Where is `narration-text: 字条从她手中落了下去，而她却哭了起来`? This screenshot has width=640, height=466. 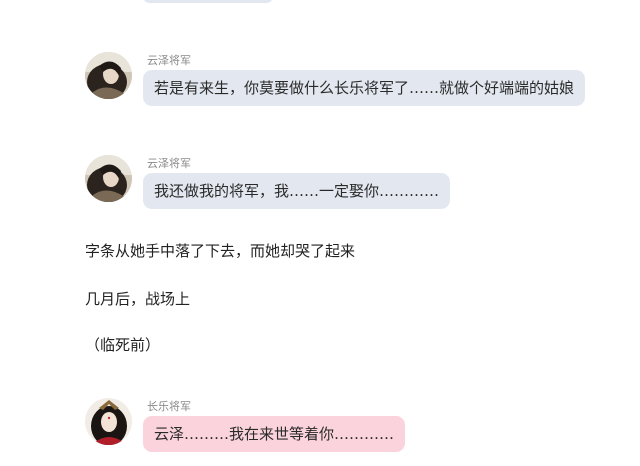 narration-text: 字条从她手中落了下去，而她却哭了起来 is located at coordinates (220, 251).